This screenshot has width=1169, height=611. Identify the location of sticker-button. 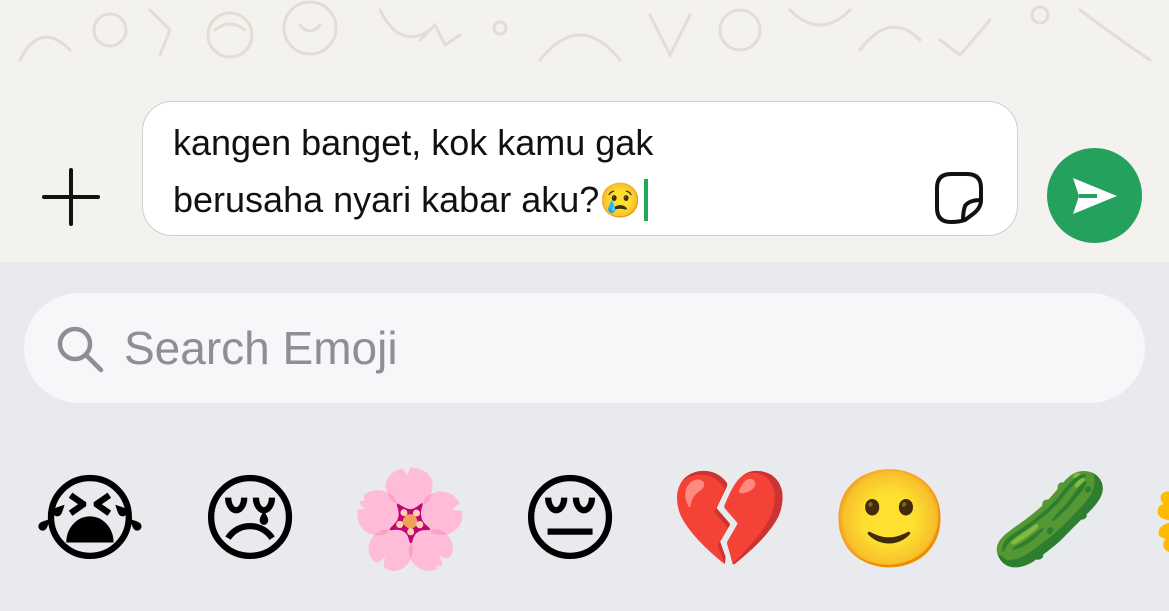
(958, 197).